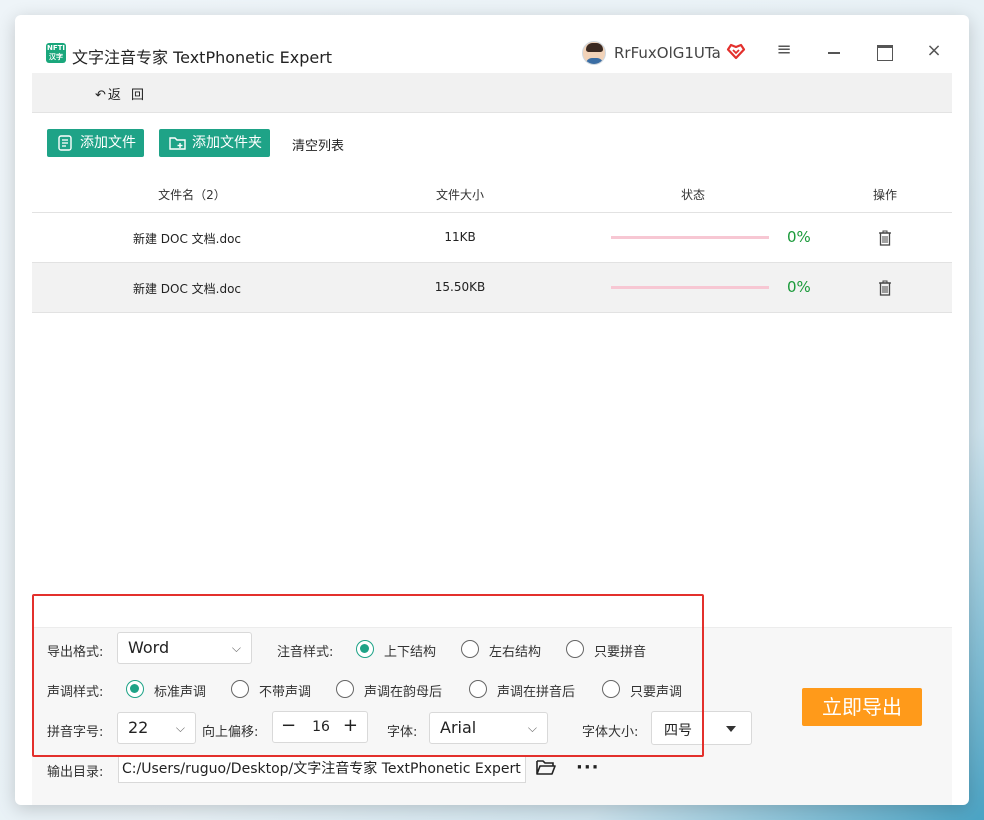 The width and height of the screenshot is (984, 820). Describe the element at coordinates (492, 288) in the screenshot. I see `table-row: 新建 DOC 文档.doc 15.50KB 0%` at that location.